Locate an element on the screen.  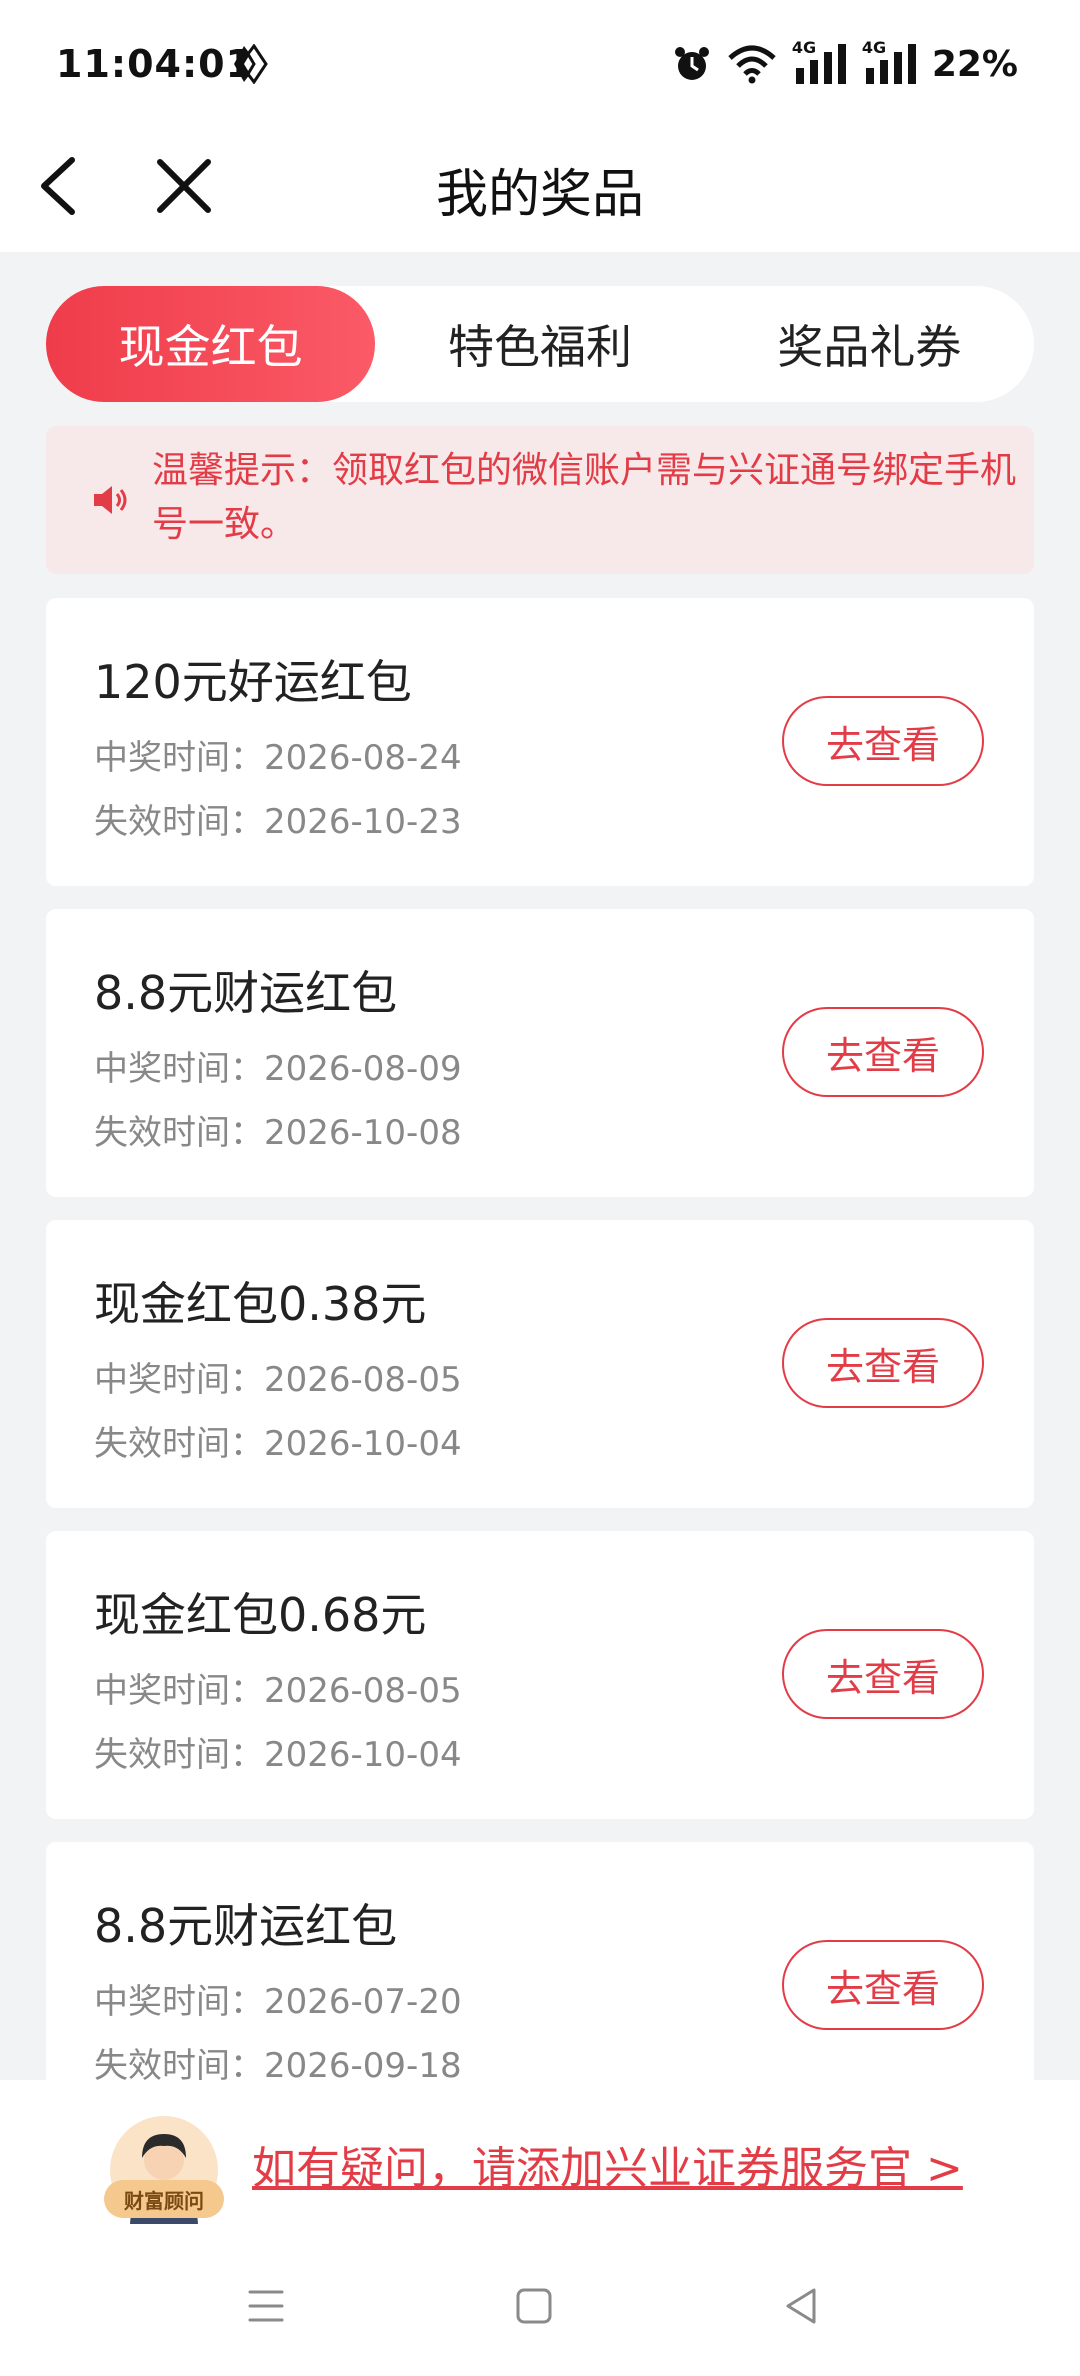
status-bar: 11:04:01 4G 4G 22% is located at coordinates (540, 60).